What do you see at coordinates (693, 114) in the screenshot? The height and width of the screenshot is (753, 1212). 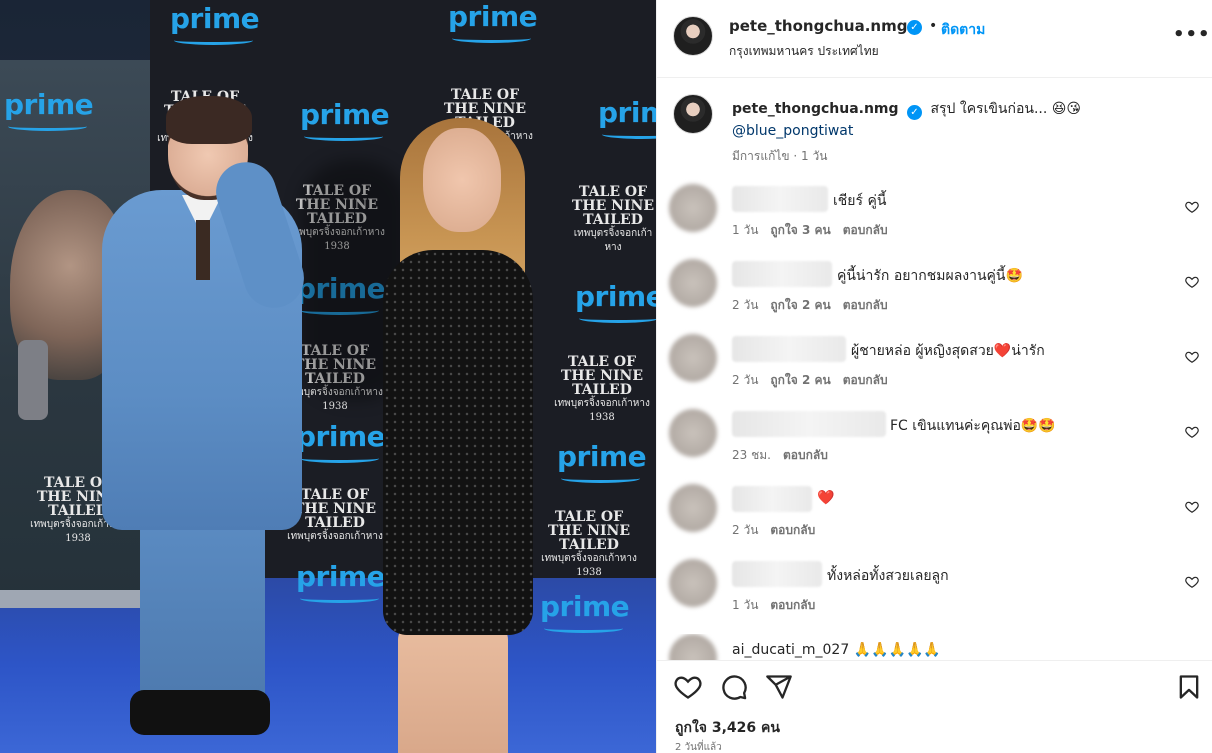 I see `caption-avatar` at bounding box center [693, 114].